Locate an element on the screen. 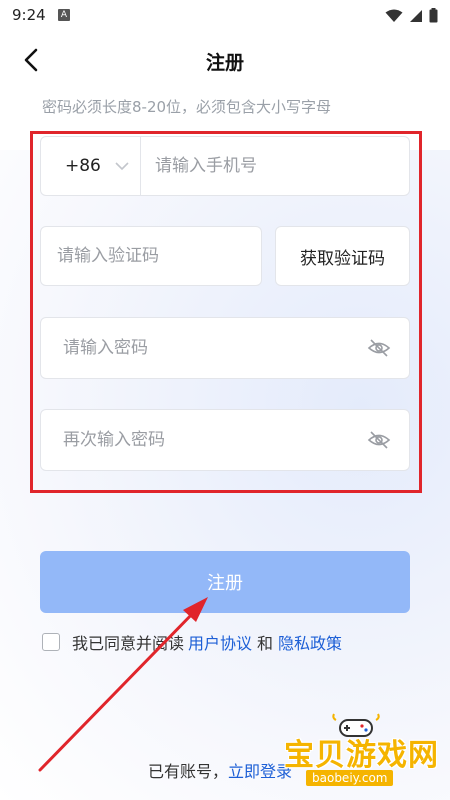 The height and width of the screenshot is (800, 450). signal-icon is located at coordinates (416, 15).